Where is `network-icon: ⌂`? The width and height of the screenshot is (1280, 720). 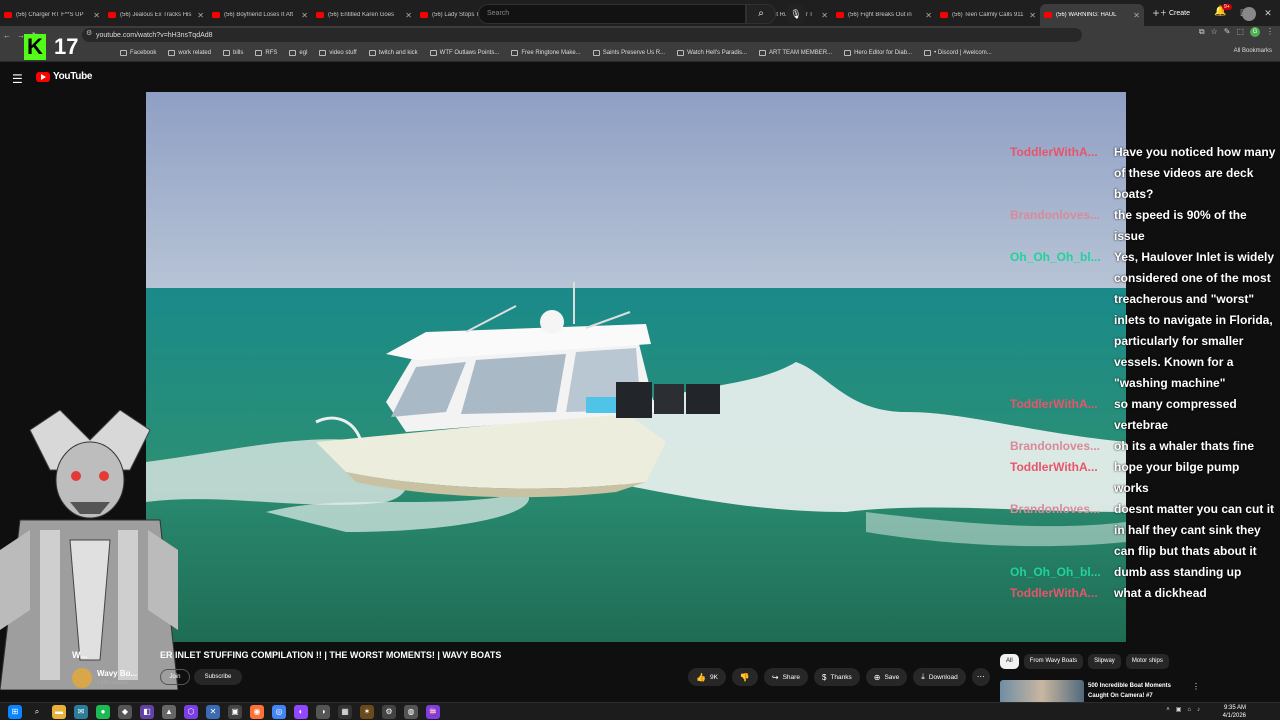
network-icon: ⌂ is located at coordinates (1189, 710).